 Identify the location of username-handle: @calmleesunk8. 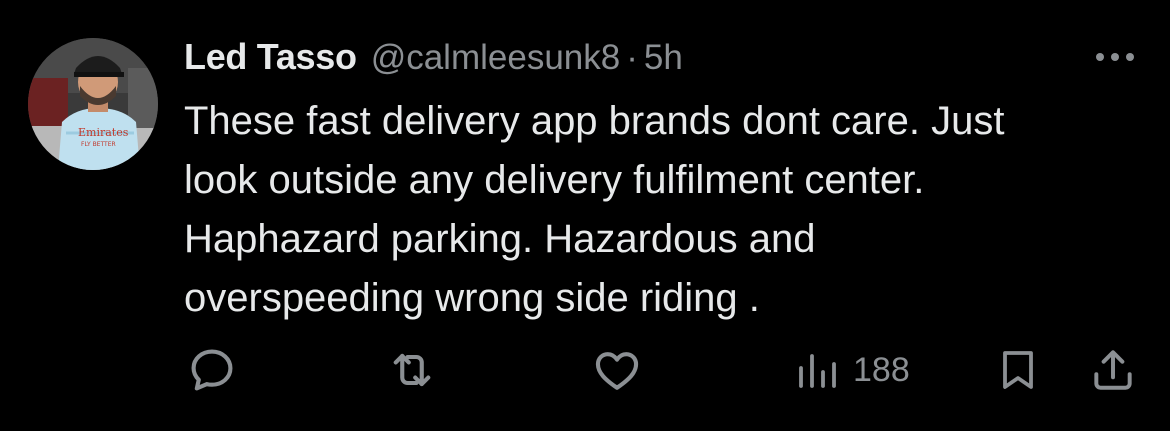
(496, 58).